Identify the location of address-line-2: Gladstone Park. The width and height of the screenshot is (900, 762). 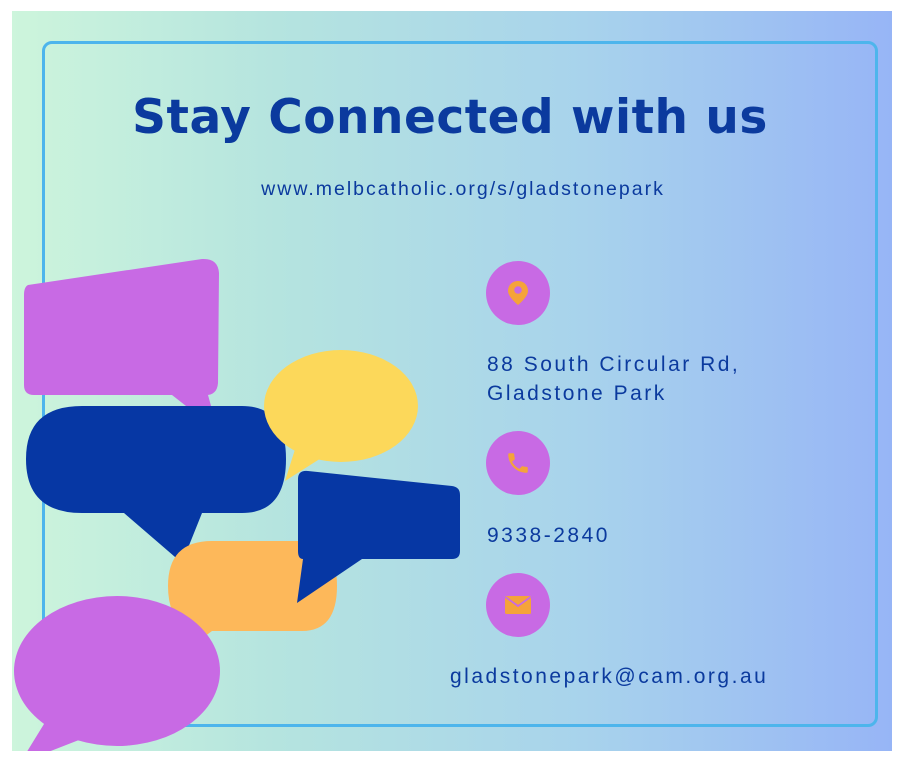
(577, 393).